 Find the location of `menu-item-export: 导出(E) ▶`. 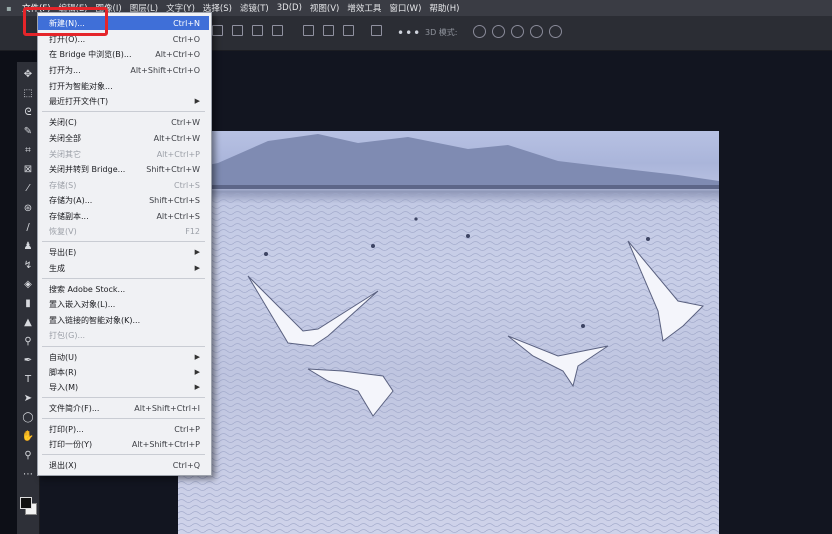

menu-item-export: 导出(E) ▶ is located at coordinates (123, 252).